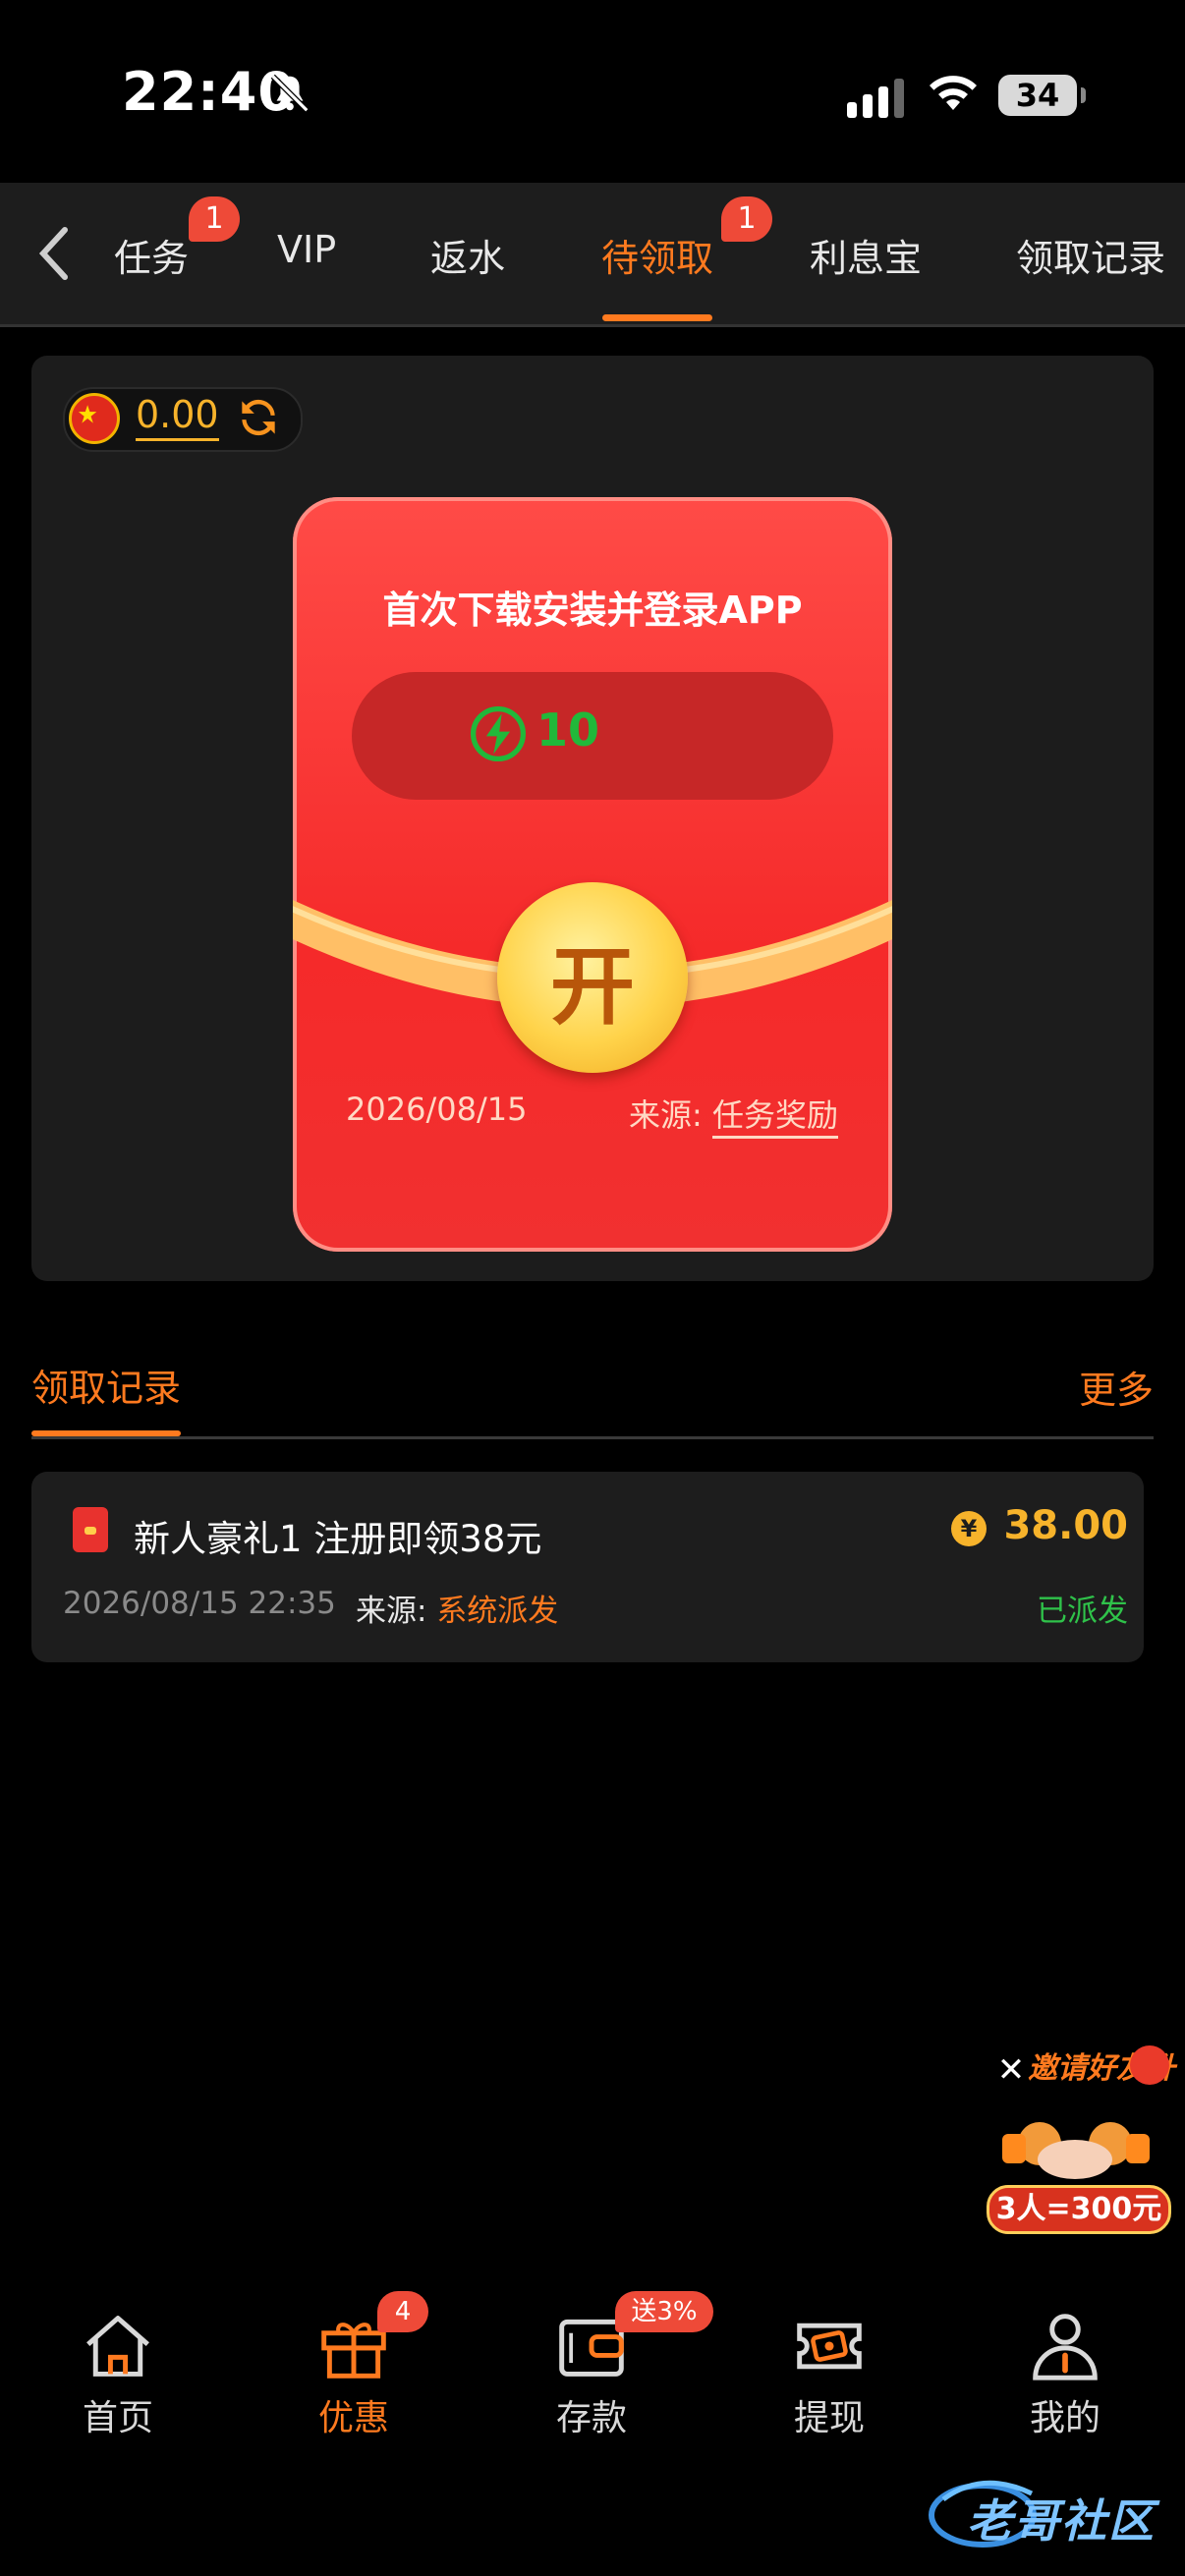  What do you see at coordinates (876, 98) in the screenshot?
I see `cellular-signal-icon` at bounding box center [876, 98].